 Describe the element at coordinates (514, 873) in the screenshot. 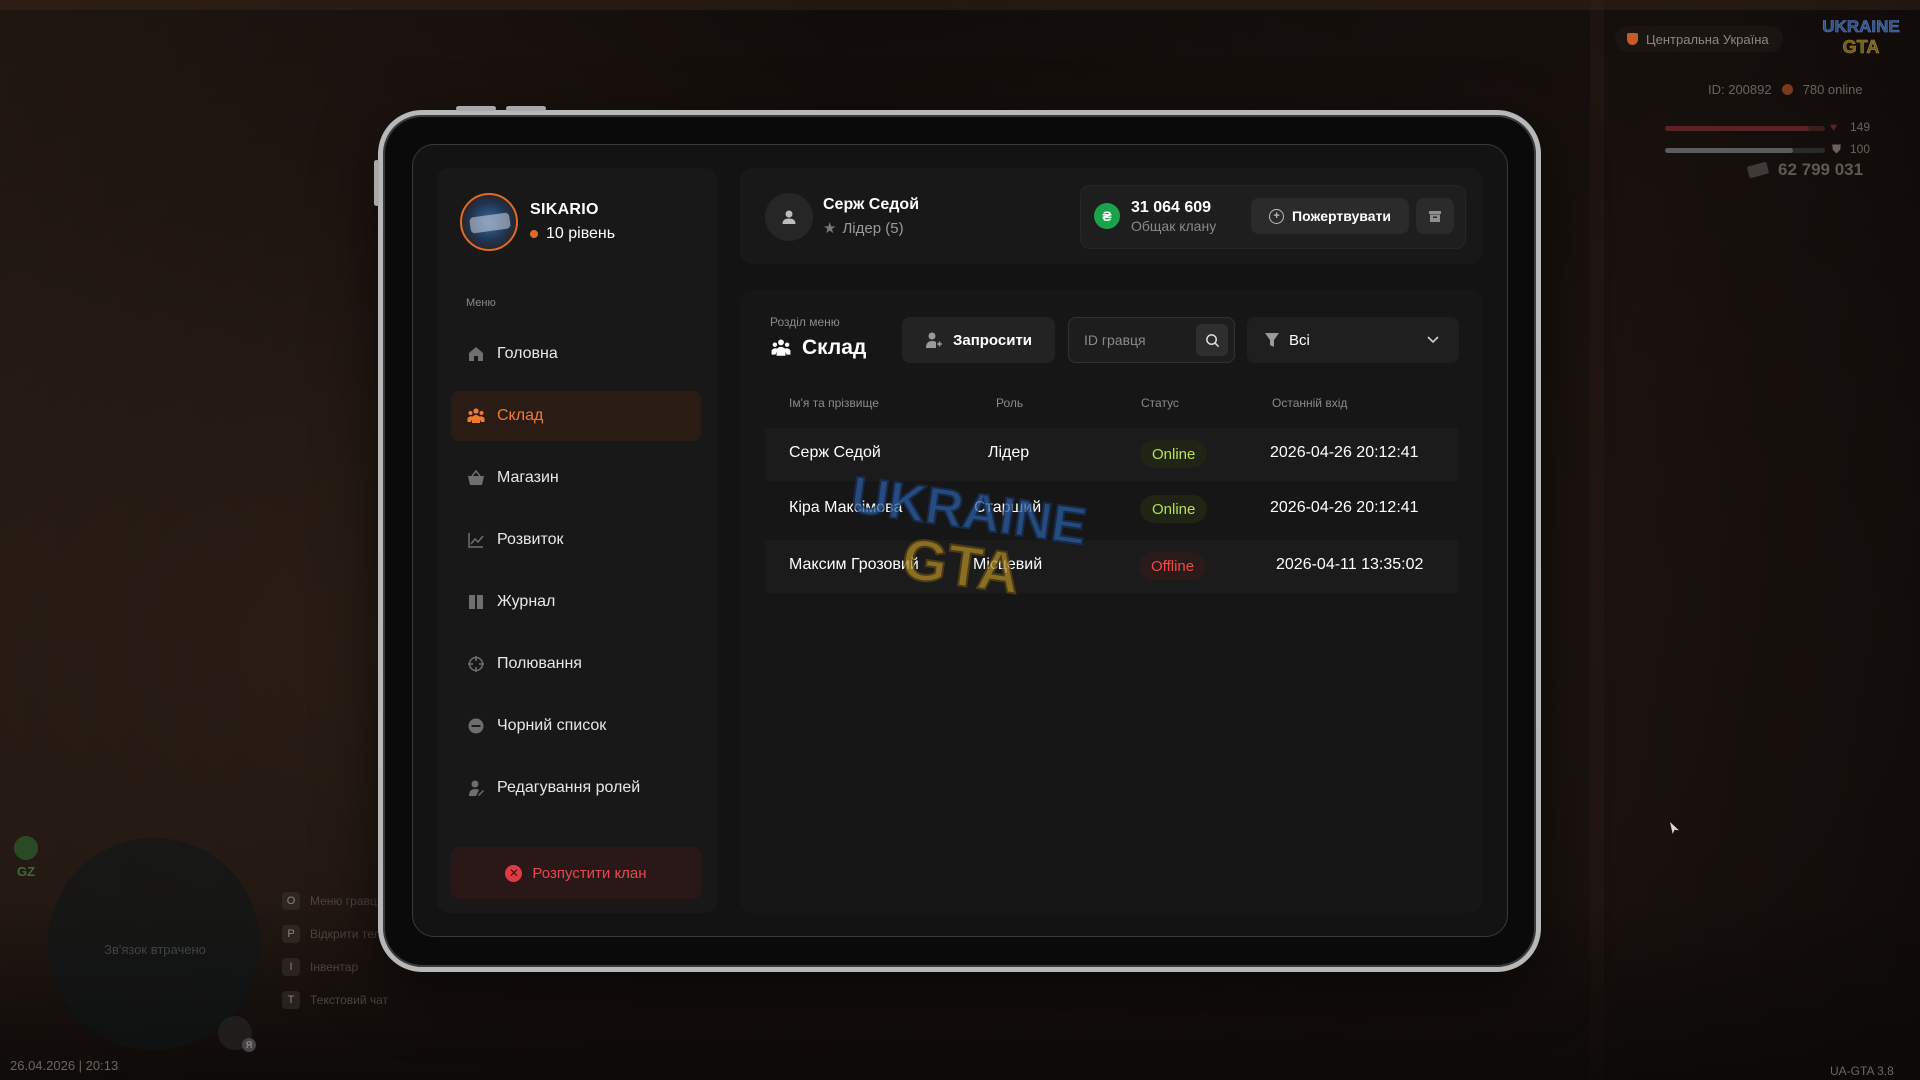

I see `close-circle-icon: ✕` at that location.